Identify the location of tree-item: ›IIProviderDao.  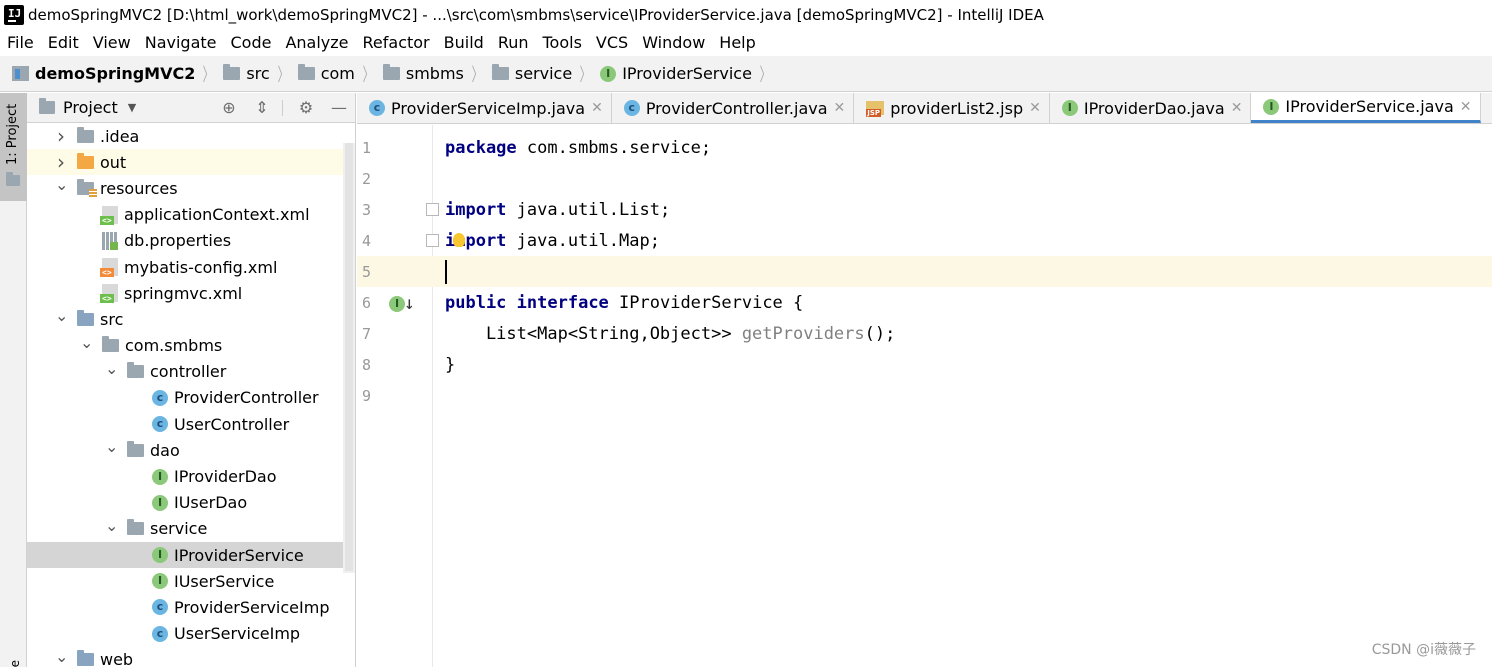
(191, 476).